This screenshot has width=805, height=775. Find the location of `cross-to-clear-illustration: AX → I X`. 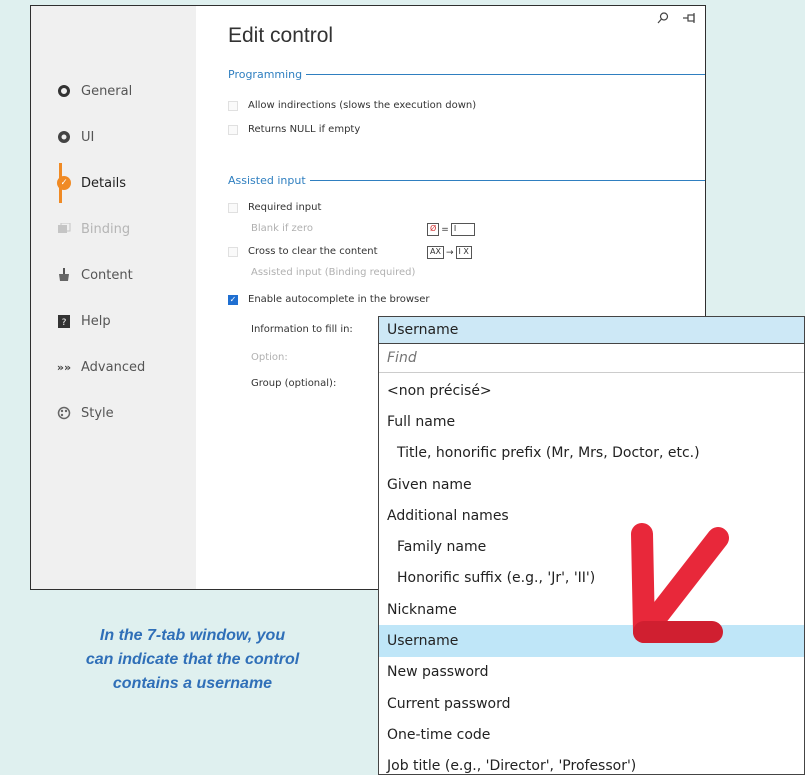

cross-to-clear-illustration: AX → I X is located at coordinates (449, 252).